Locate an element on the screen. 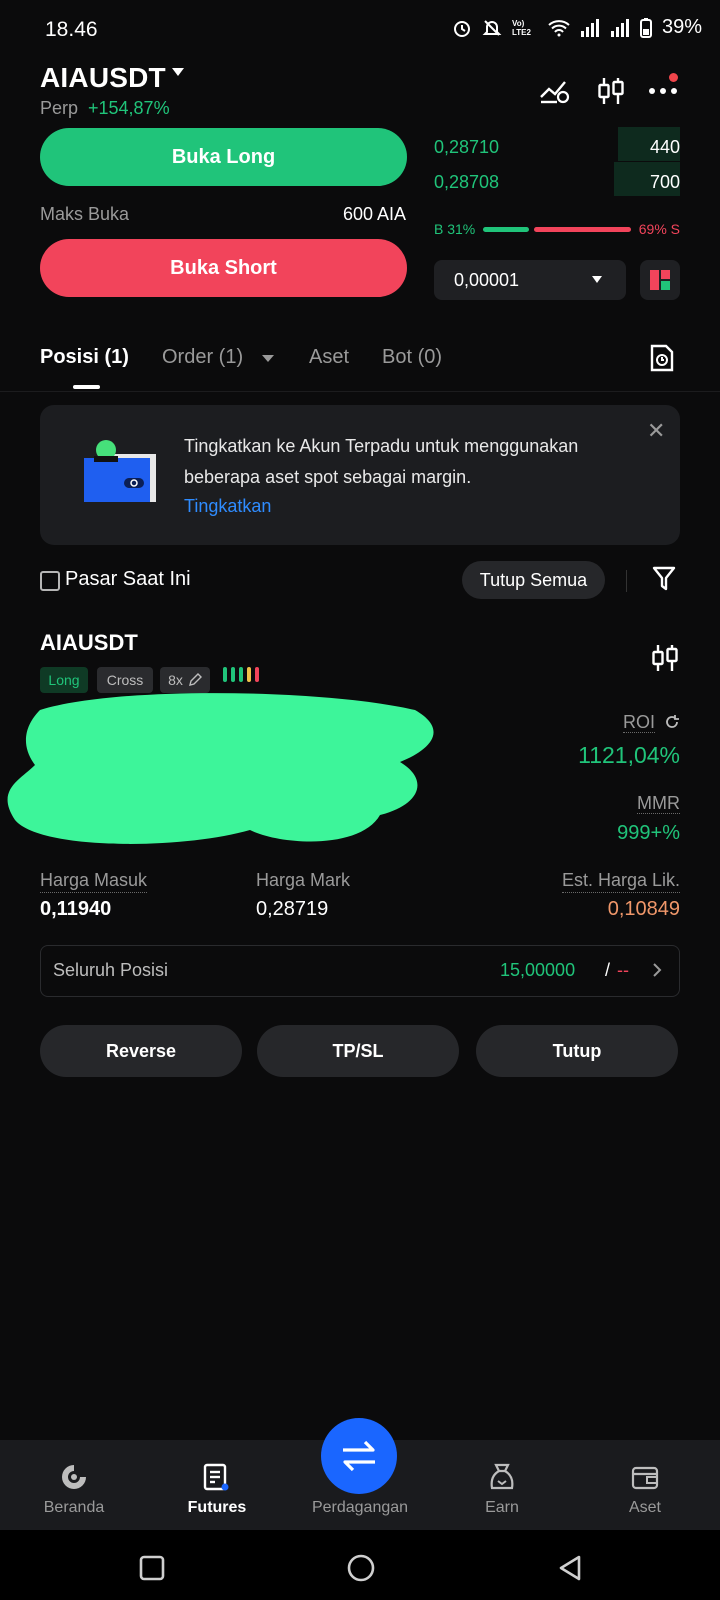 Image resolution: width=720 pixels, height=1600 pixels. mark-price-label: Harga Mark is located at coordinates (303, 880).